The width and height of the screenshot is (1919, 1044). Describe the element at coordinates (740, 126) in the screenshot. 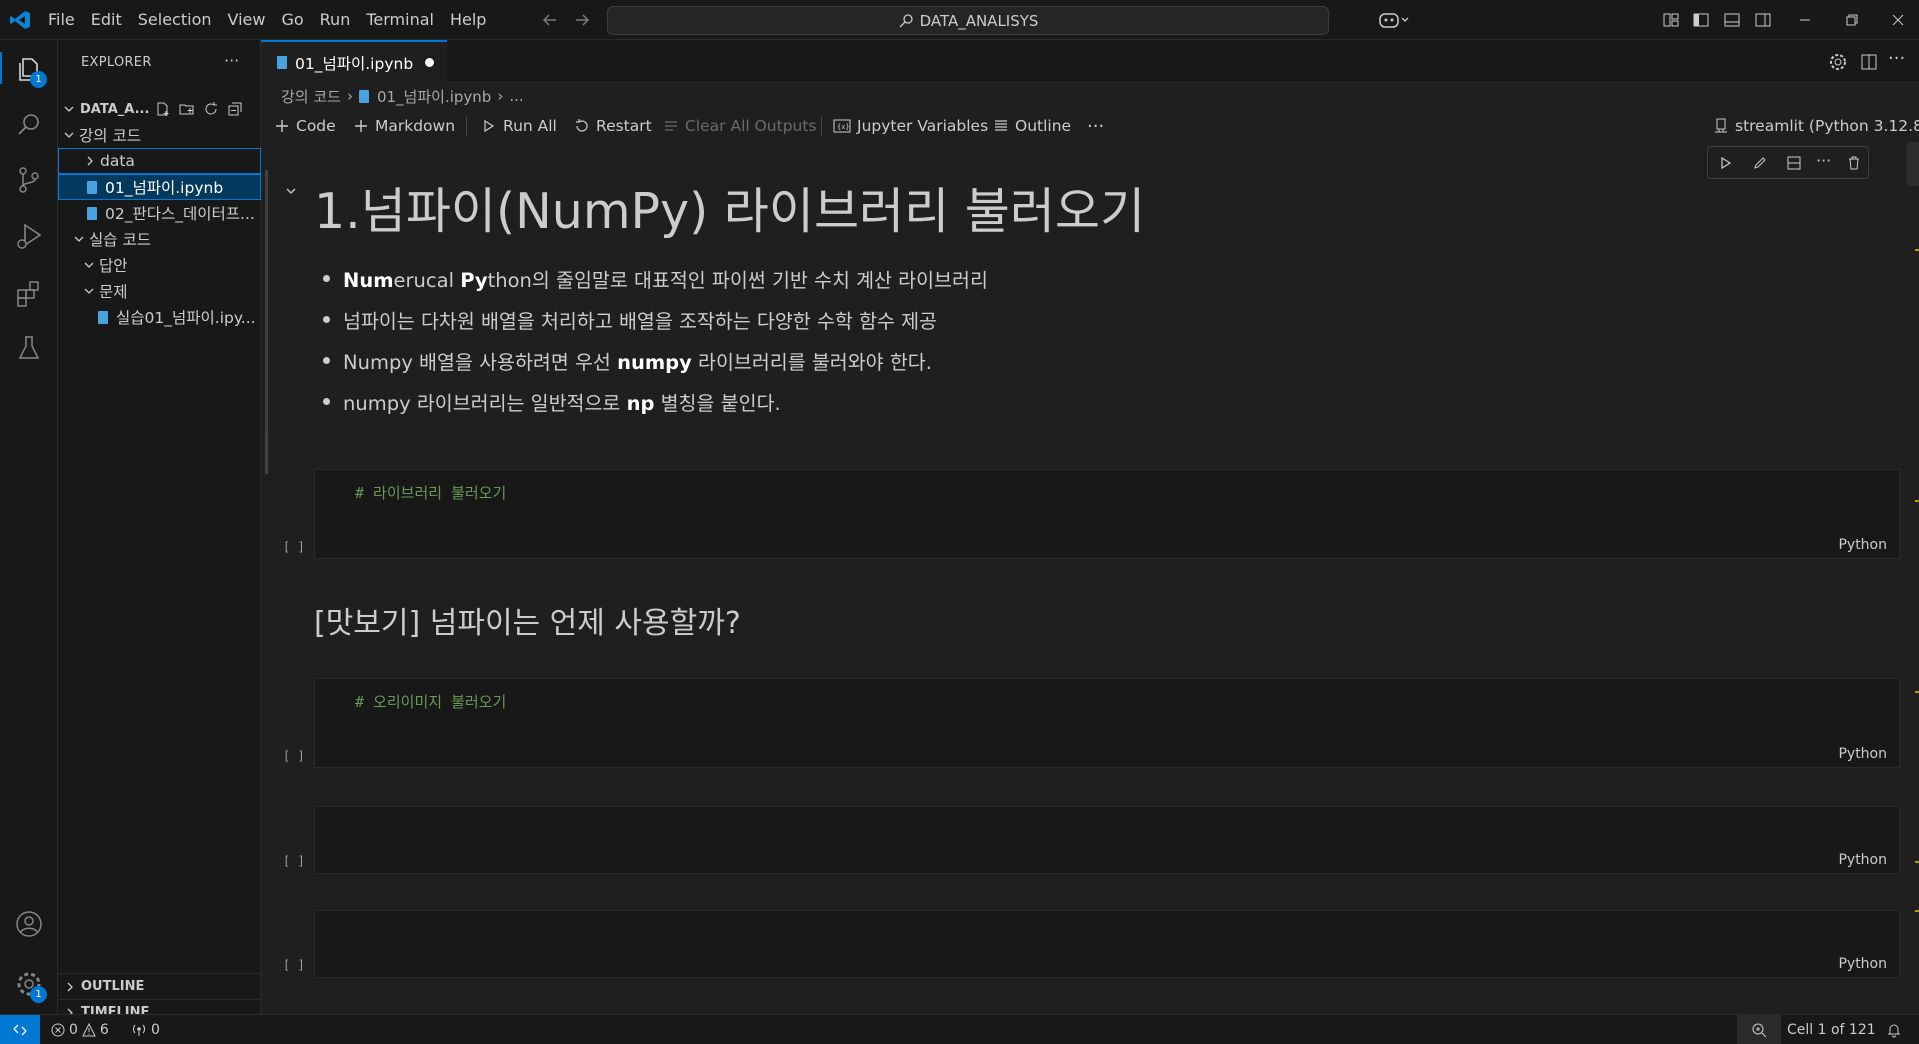

I see `clear-all-outputs-button: Clear All Outputs` at that location.